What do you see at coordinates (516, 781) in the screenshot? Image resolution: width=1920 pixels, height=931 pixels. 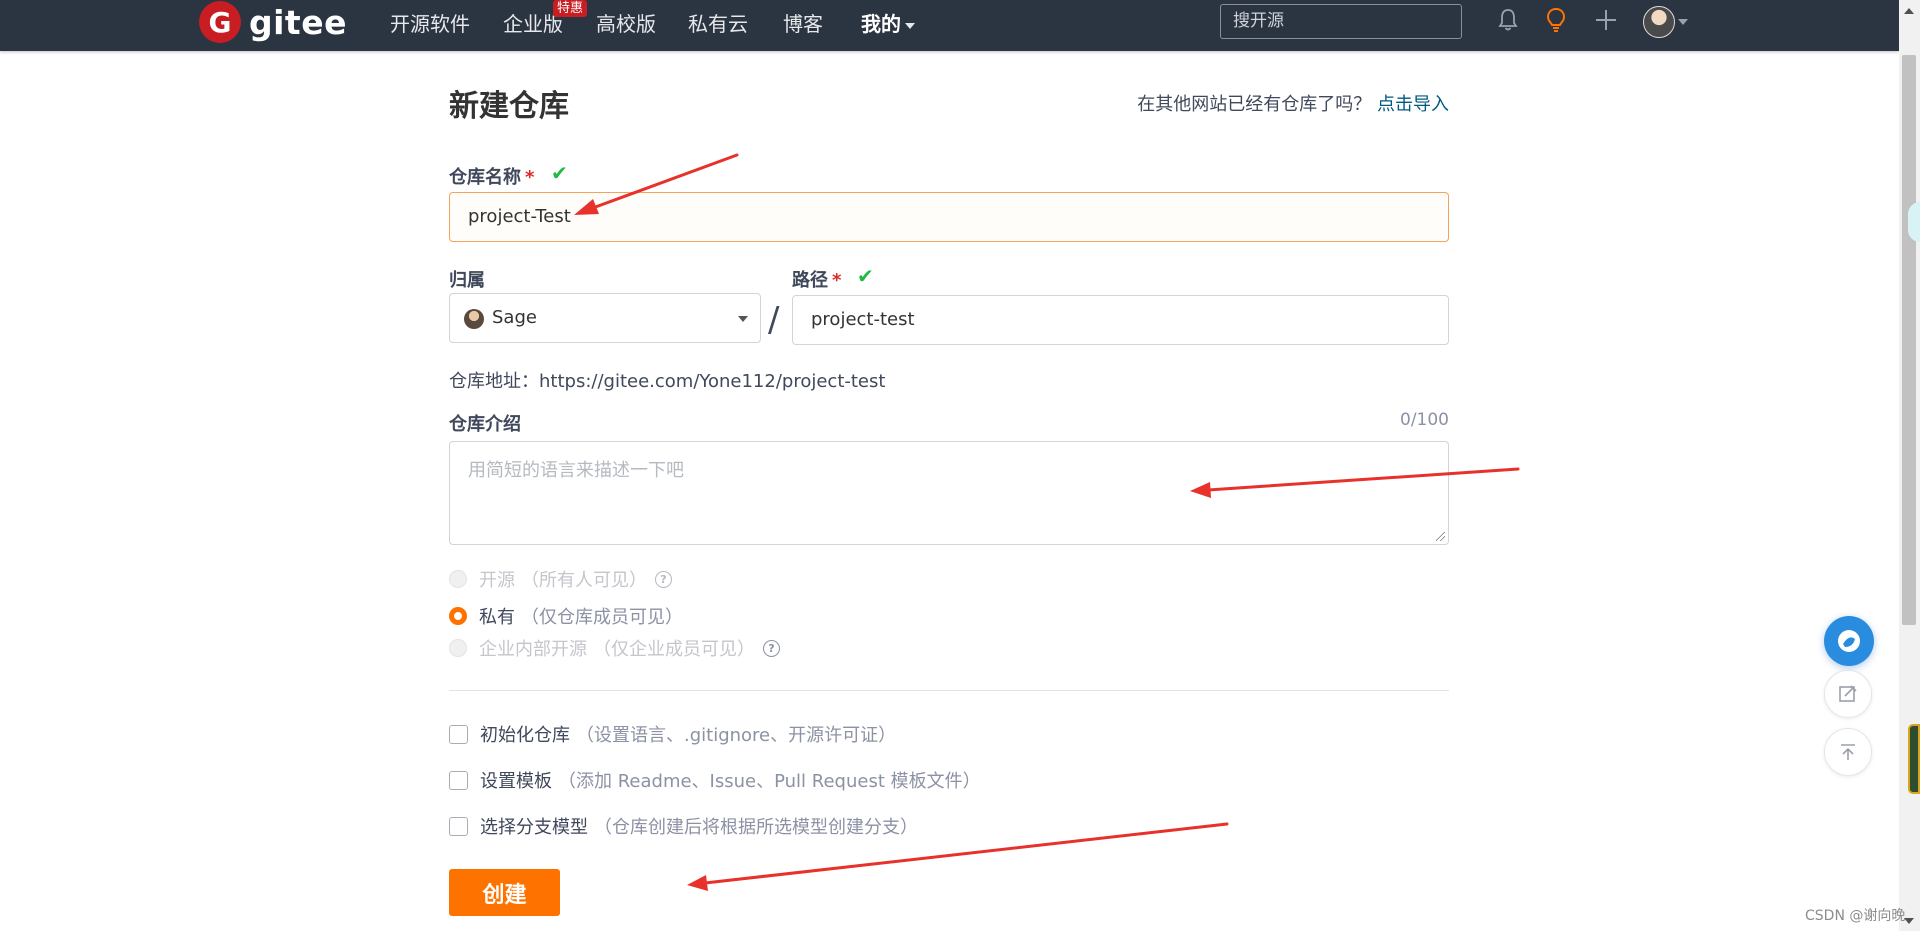 I see `template-label: 设置模板` at bounding box center [516, 781].